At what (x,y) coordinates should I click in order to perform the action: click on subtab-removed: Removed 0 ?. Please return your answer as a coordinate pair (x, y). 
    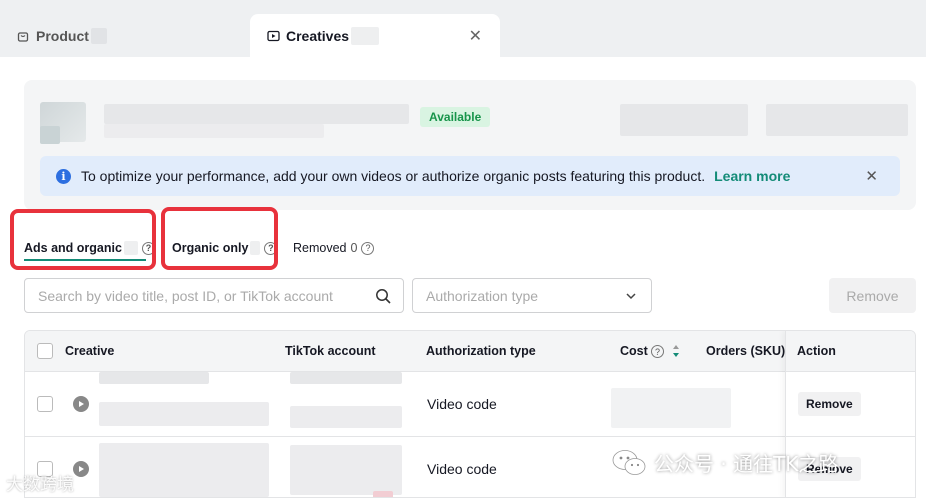
    Looking at the image, I should click on (334, 248).